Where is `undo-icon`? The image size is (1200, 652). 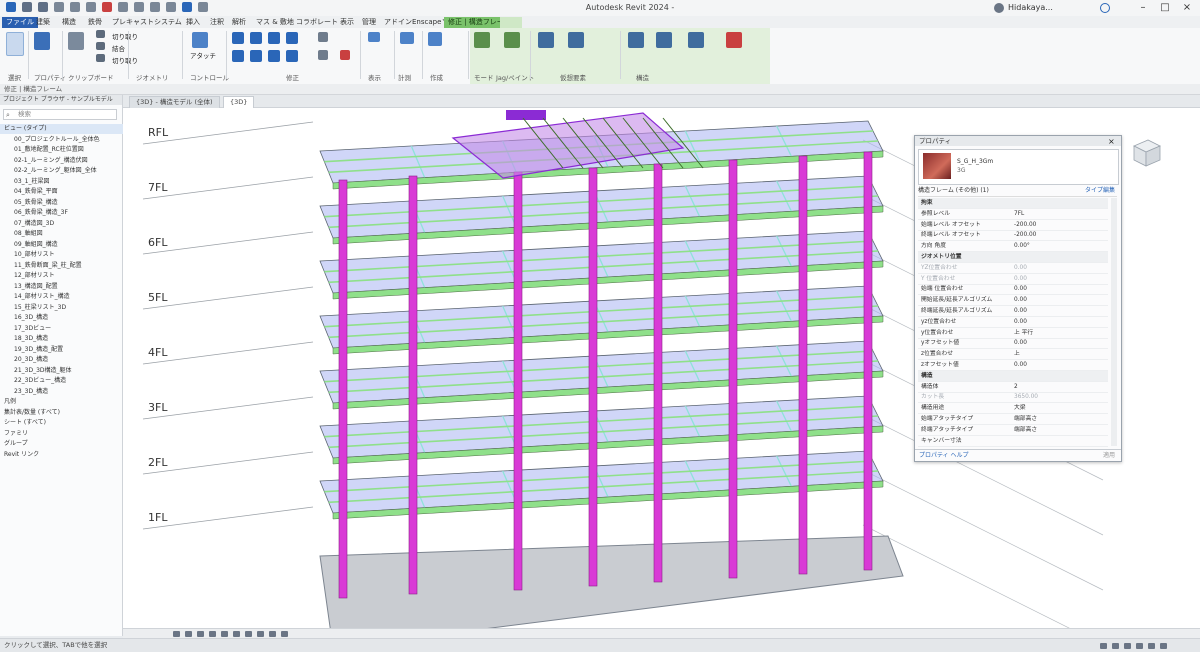
undo-icon is located at coordinates (75, 7).